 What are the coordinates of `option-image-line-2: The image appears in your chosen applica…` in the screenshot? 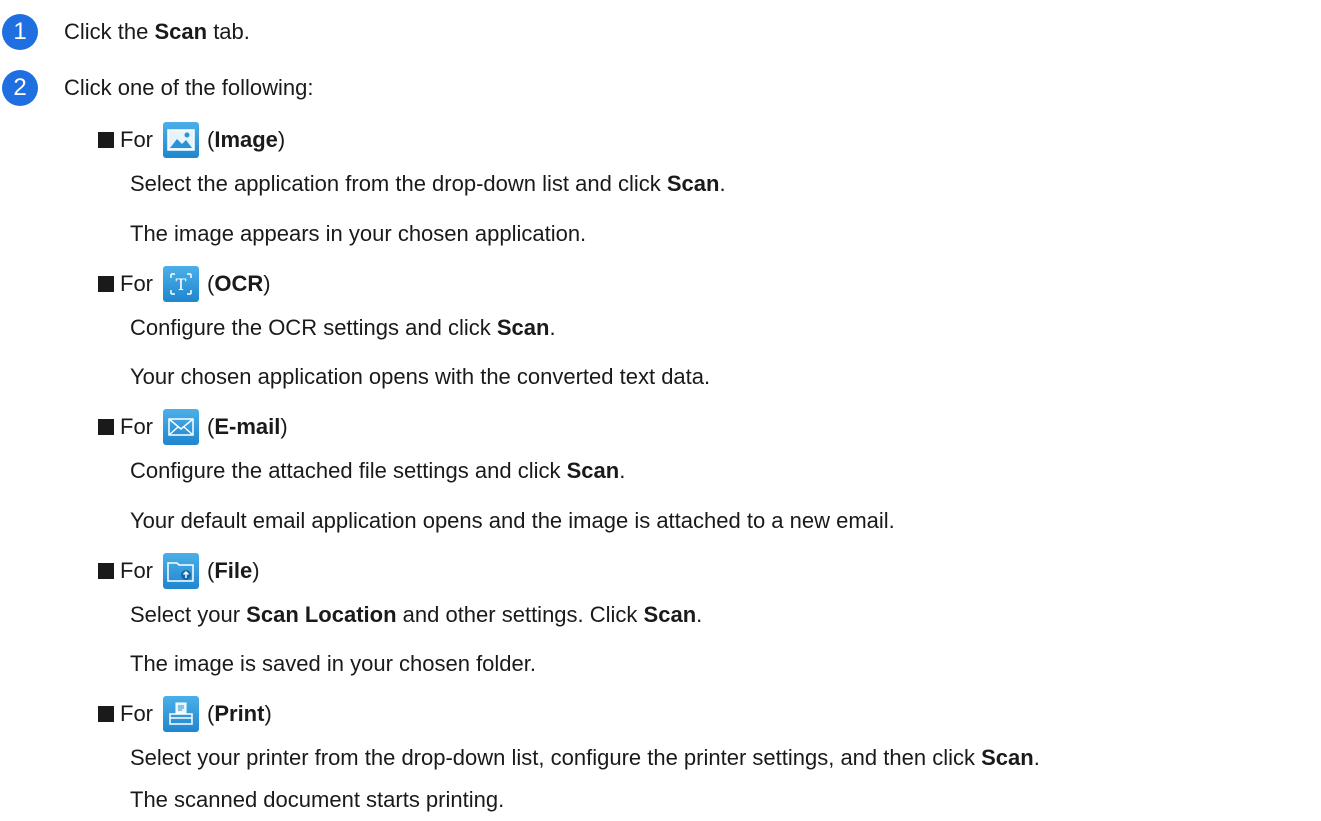 It's located at (358, 233).